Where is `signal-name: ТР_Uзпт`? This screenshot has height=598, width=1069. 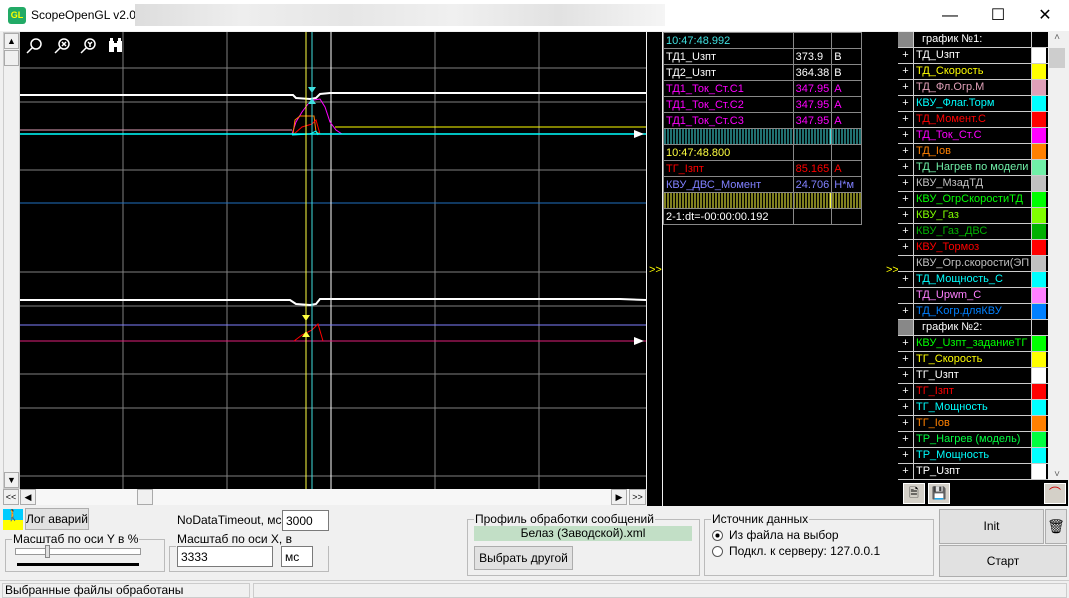 signal-name: ТР_Uзпт is located at coordinates (973, 471).